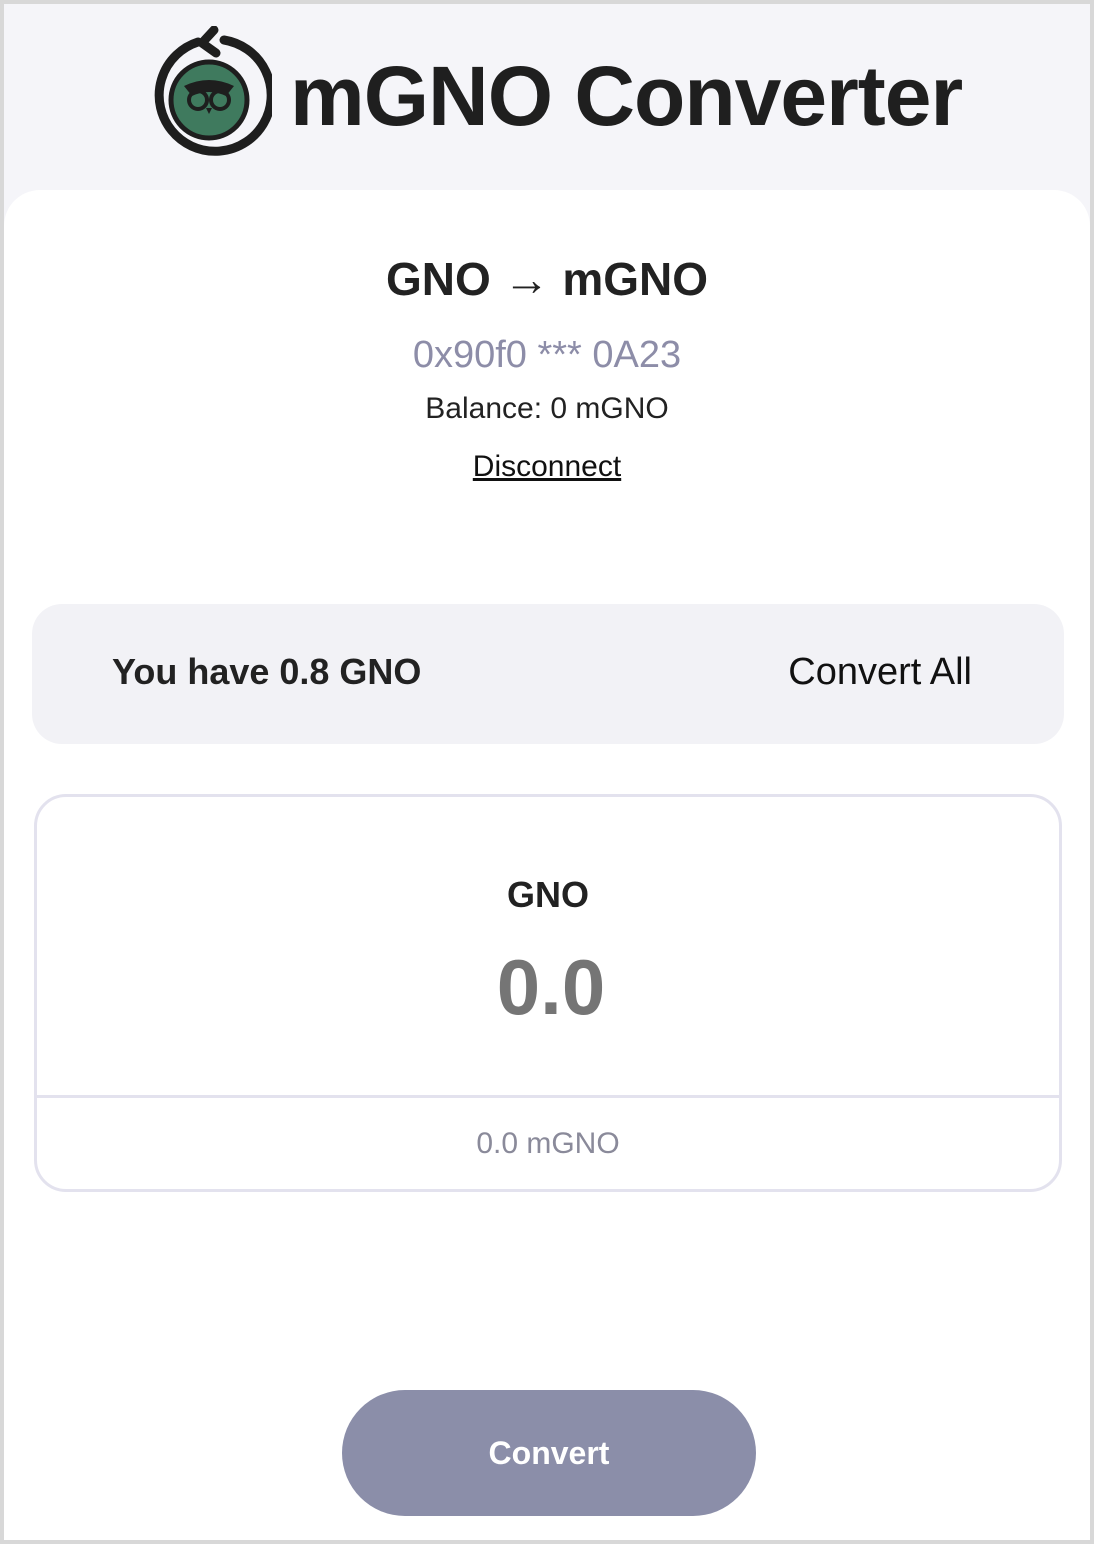  I want to click on output-amount: 0.0 mGNO, so click(548, 1143).